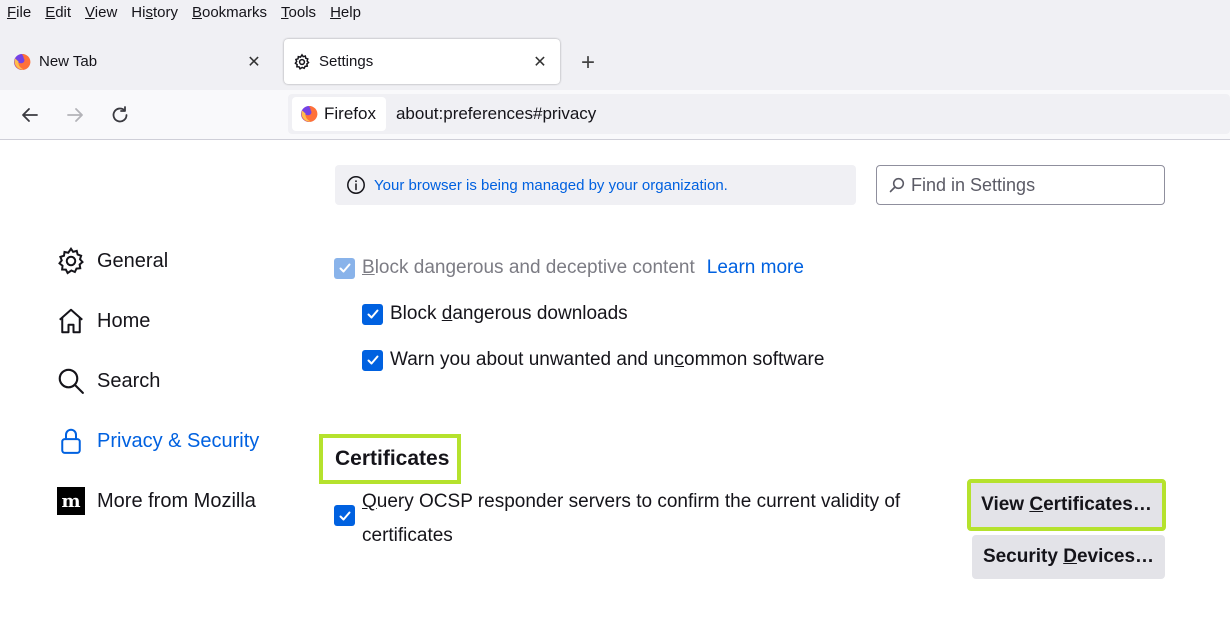  Describe the element at coordinates (540, 313) in the screenshot. I see `block-downloads-post: angerous downloads` at that location.